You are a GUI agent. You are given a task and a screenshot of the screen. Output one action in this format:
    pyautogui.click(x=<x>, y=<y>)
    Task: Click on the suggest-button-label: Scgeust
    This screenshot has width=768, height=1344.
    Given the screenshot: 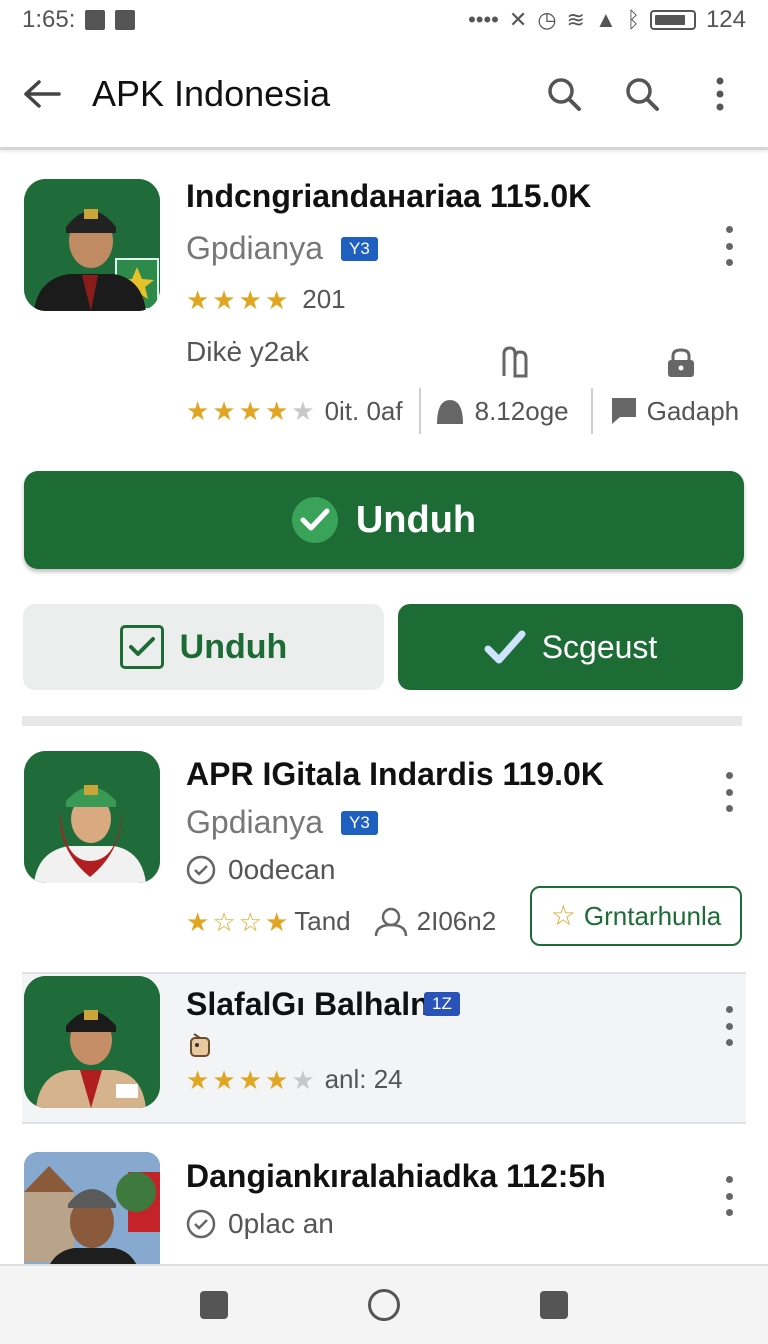 What is the action you would take?
    pyautogui.click(x=599, y=646)
    